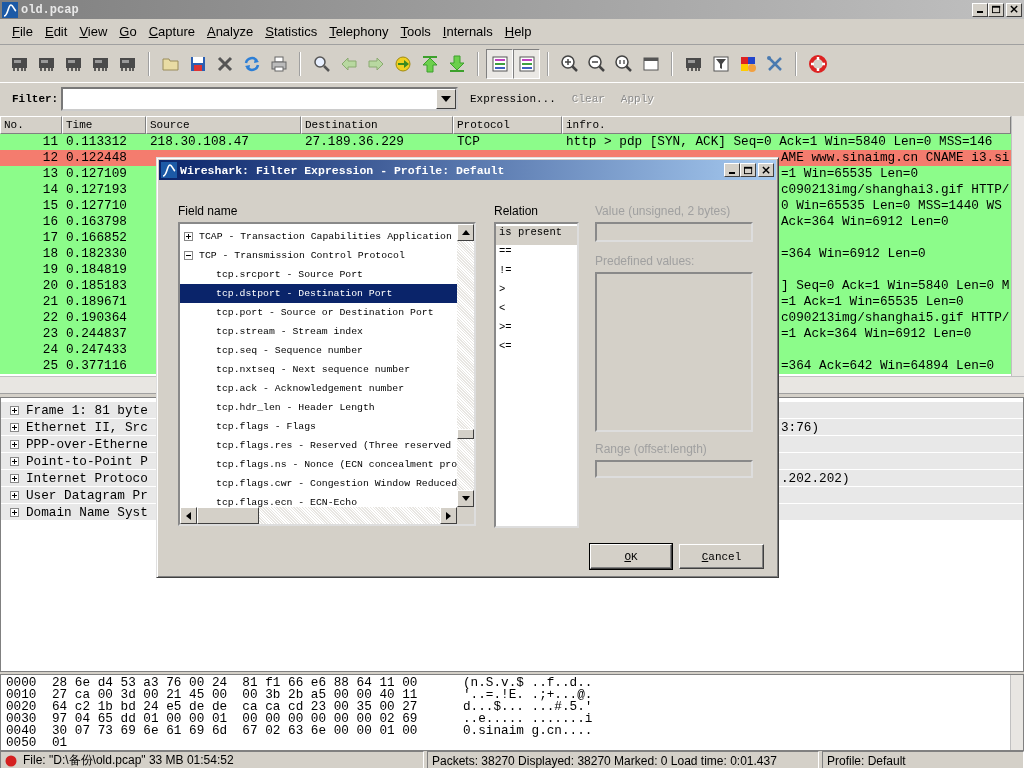 The height and width of the screenshot is (768, 1024). I want to click on list-item: >=, so click(536, 330).